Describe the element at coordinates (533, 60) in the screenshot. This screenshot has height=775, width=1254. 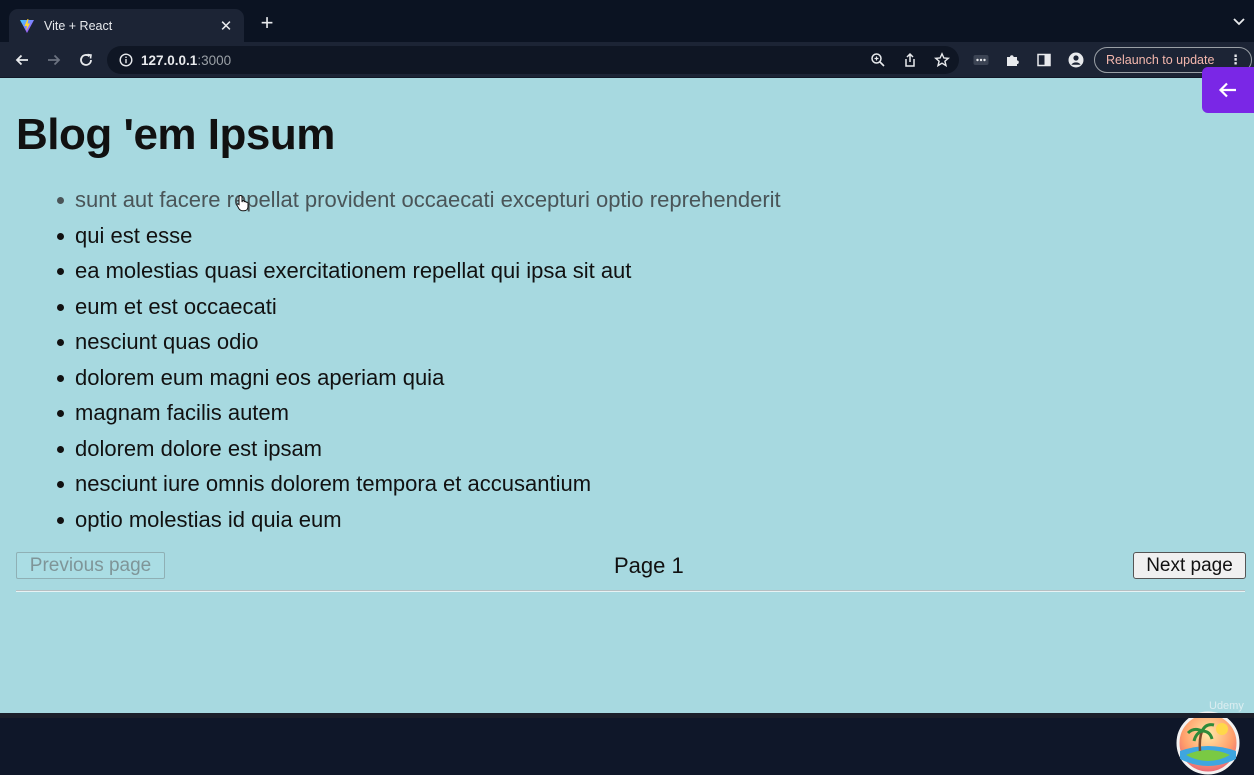
I see `address-bar: 127.0.0.1 :3000` at that location.